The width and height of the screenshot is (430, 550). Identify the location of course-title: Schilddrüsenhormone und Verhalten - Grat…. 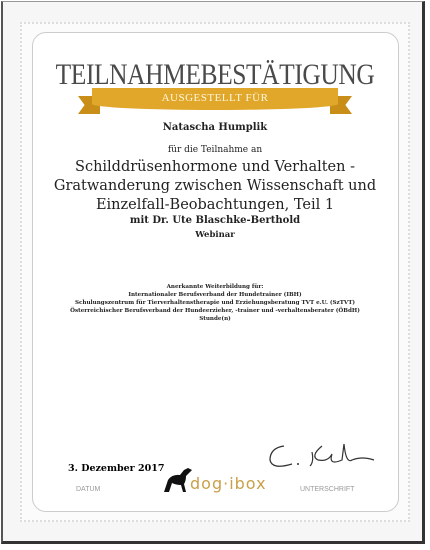
(215, 186).